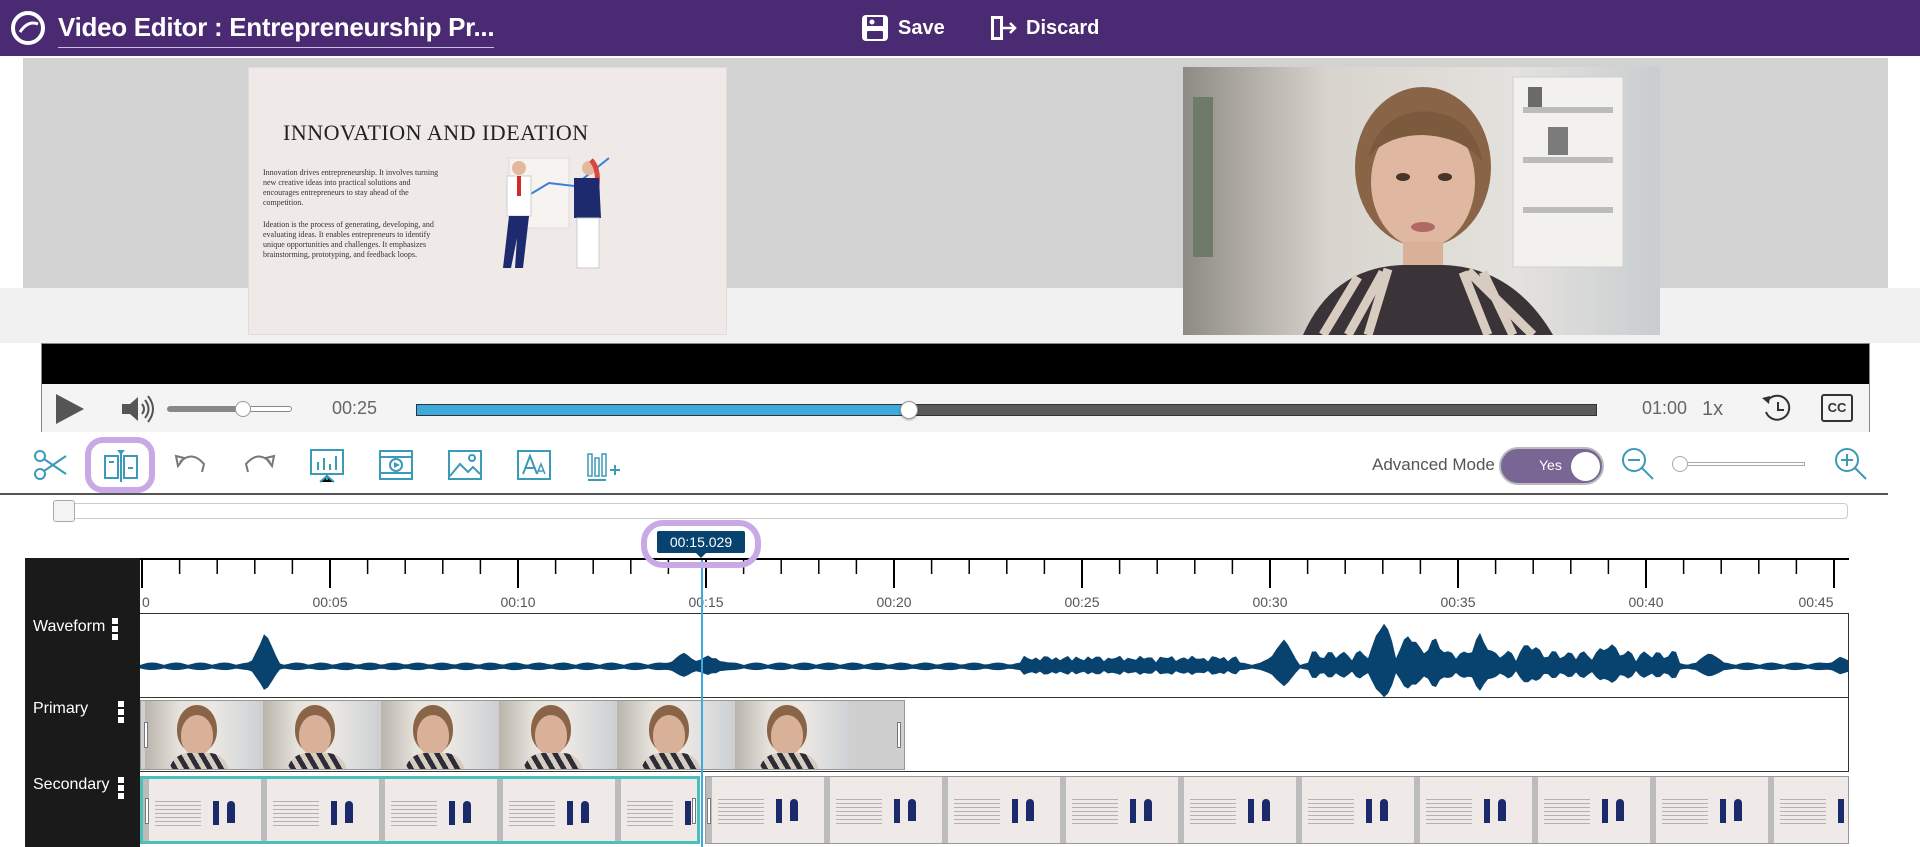 This screenshot has width=1920, height=847. Describe the element at coordinates (603, 465) in the screenshot. I see `insert-track-icon` at that location.